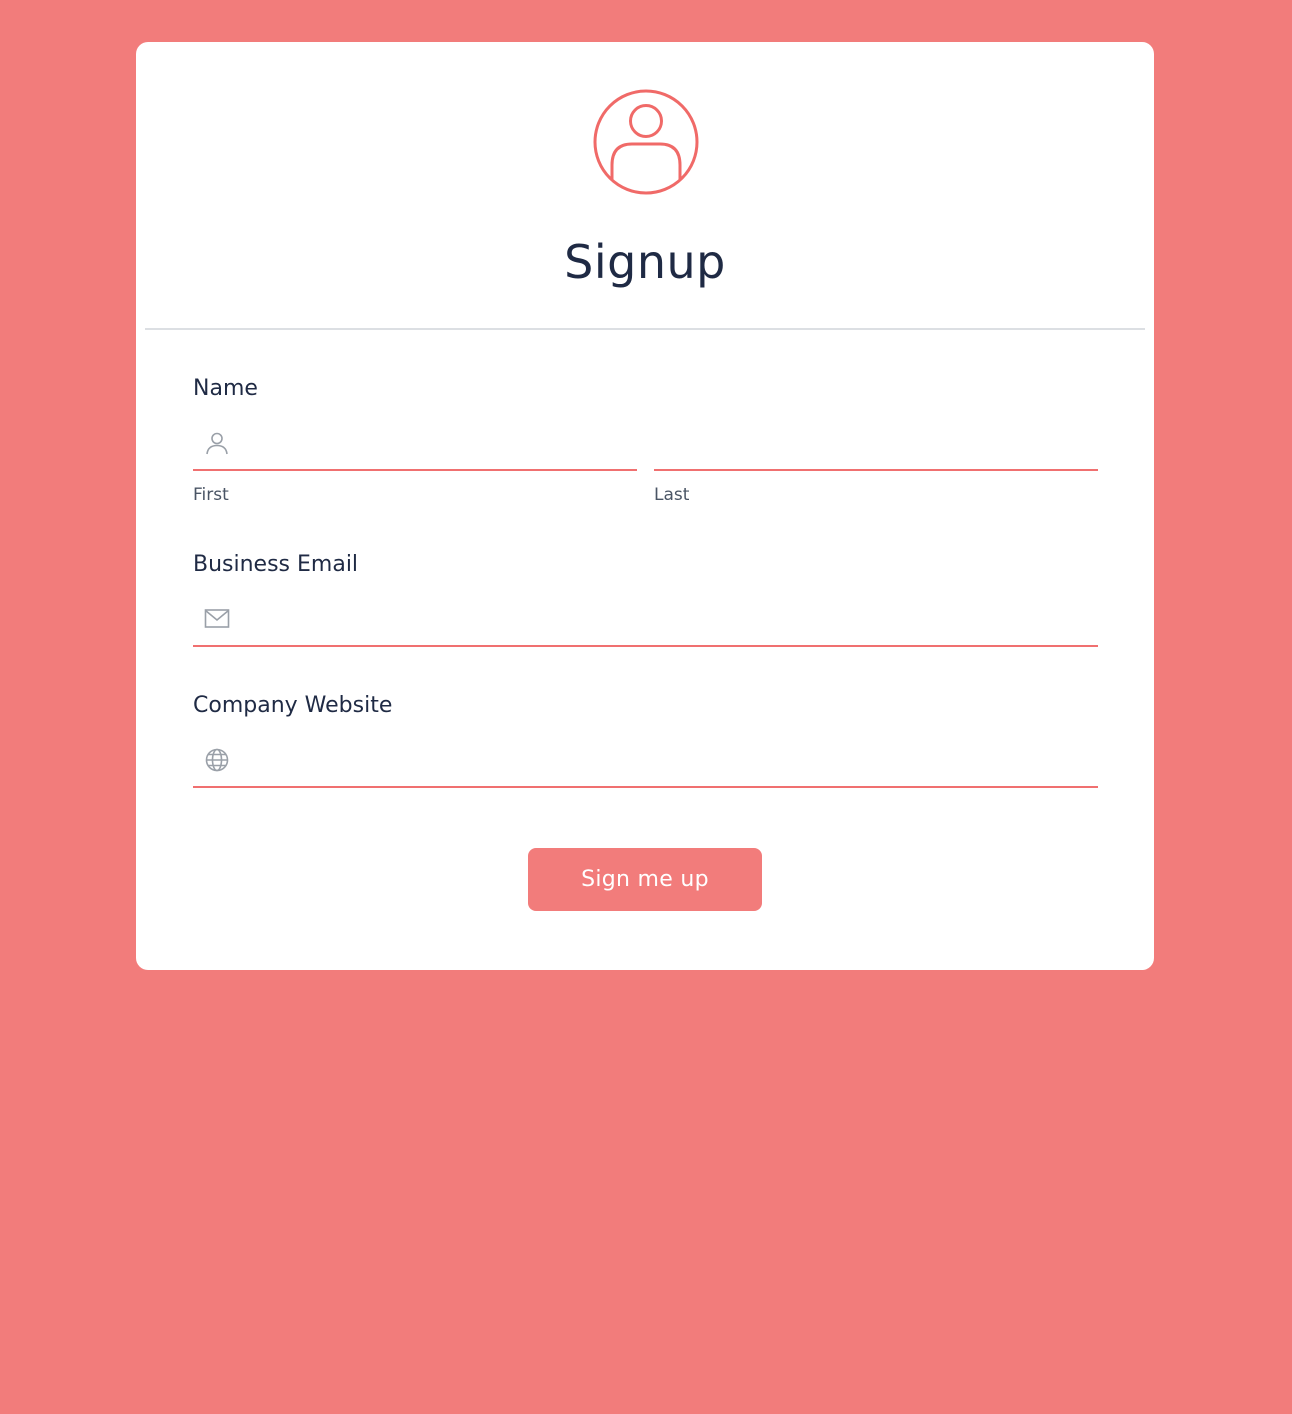 This screenshot has height=1414, width=1292. Describe the element at coordinates (645, 879) in the screenshot. I see `sign-me-up-button: Sign me up` at that location.